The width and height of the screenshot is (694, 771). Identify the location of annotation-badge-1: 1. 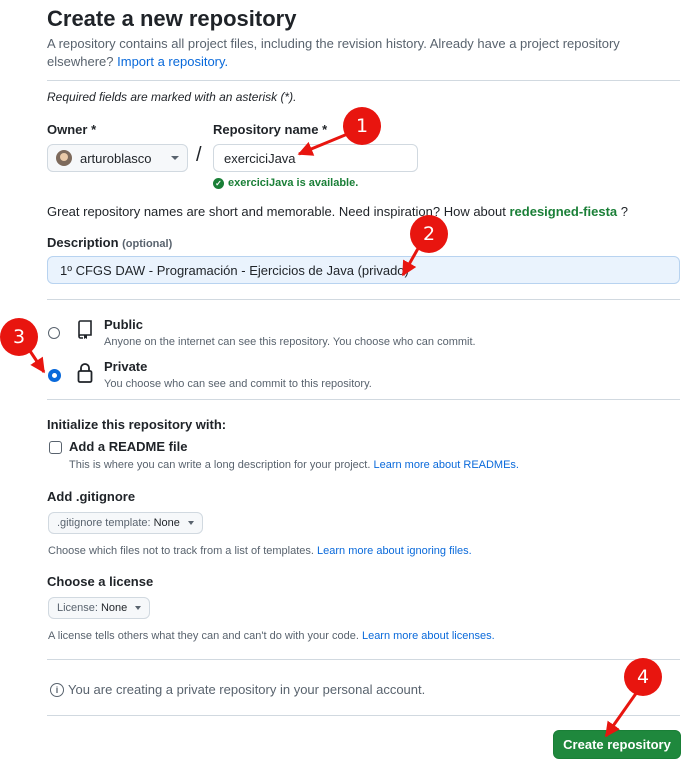
(362, 126).